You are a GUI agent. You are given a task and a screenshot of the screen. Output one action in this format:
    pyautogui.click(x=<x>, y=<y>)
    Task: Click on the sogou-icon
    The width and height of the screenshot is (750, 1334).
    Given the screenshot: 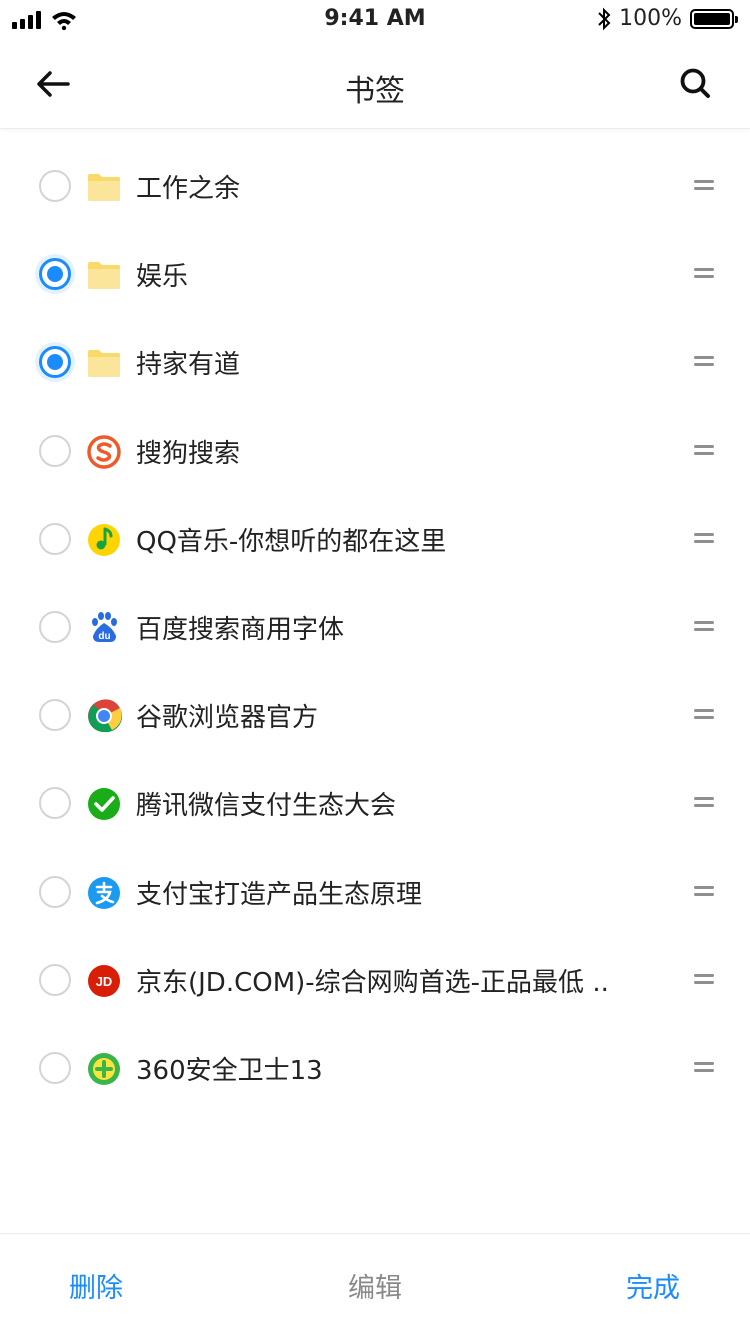 What is the action you would take?
    pyautogui.click(x=104, y=452)
    